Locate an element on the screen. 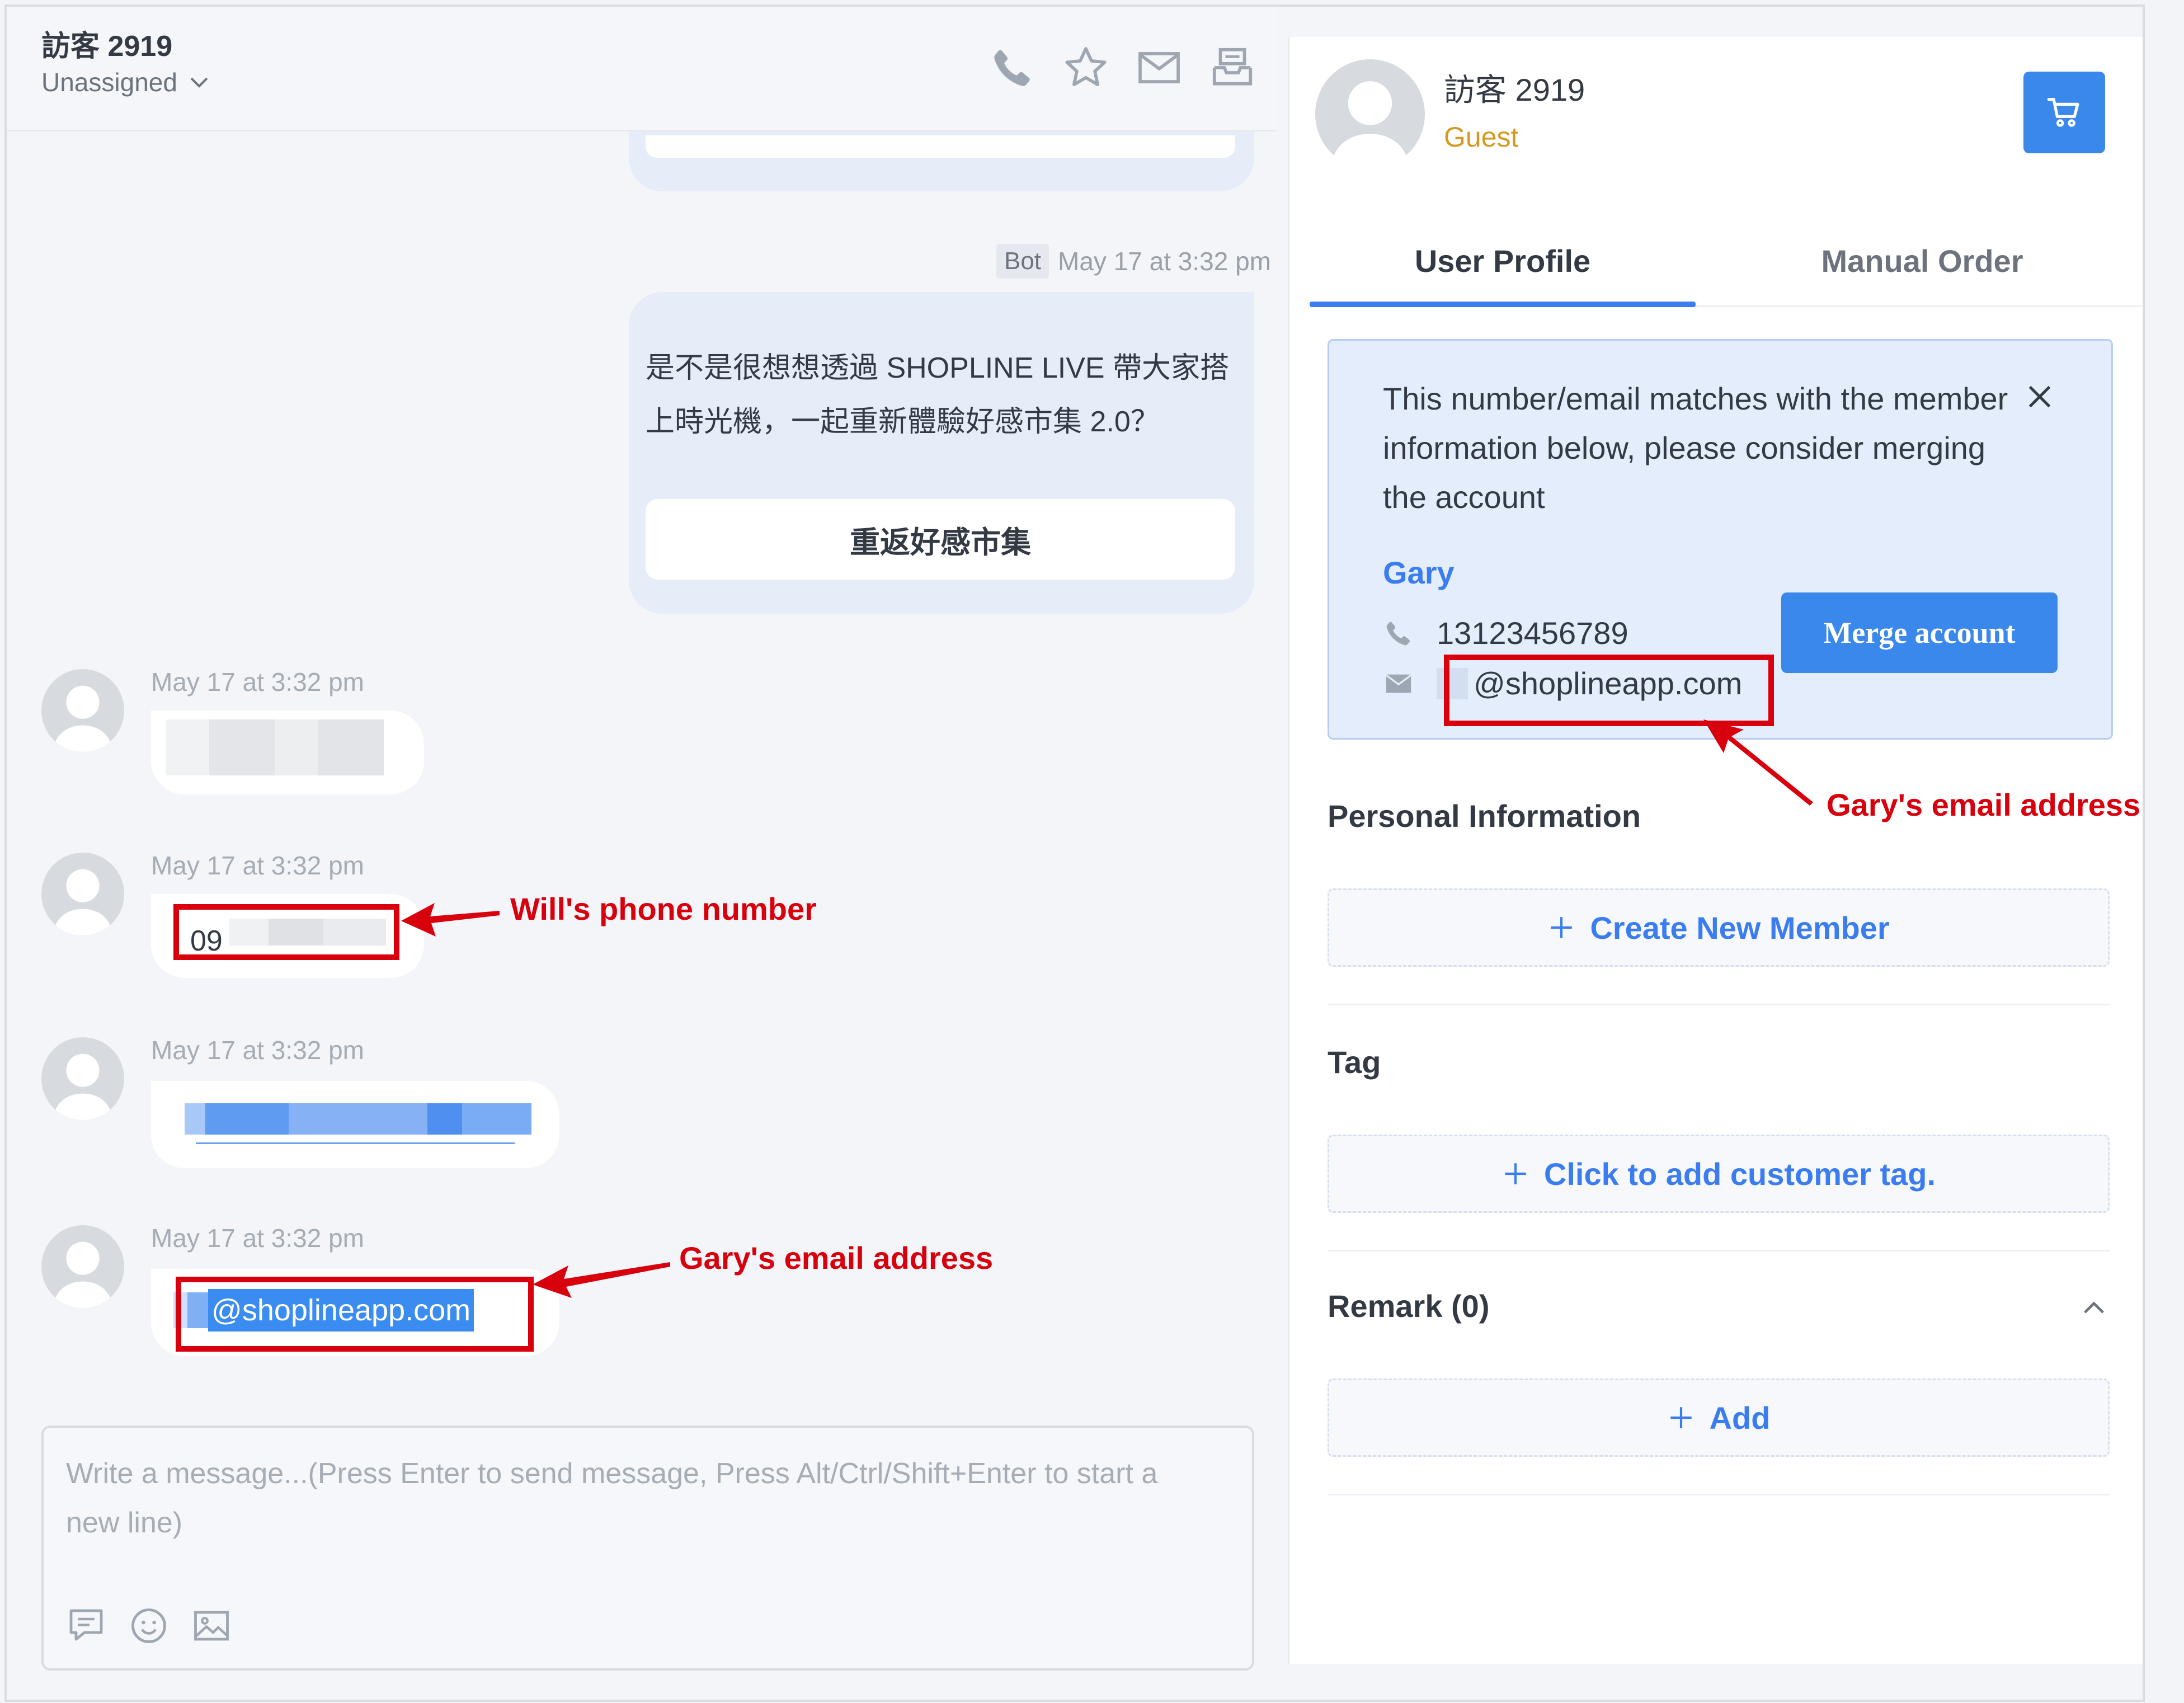  matched-phone-value: 13123456789 is located at coordinates (1533, 633).